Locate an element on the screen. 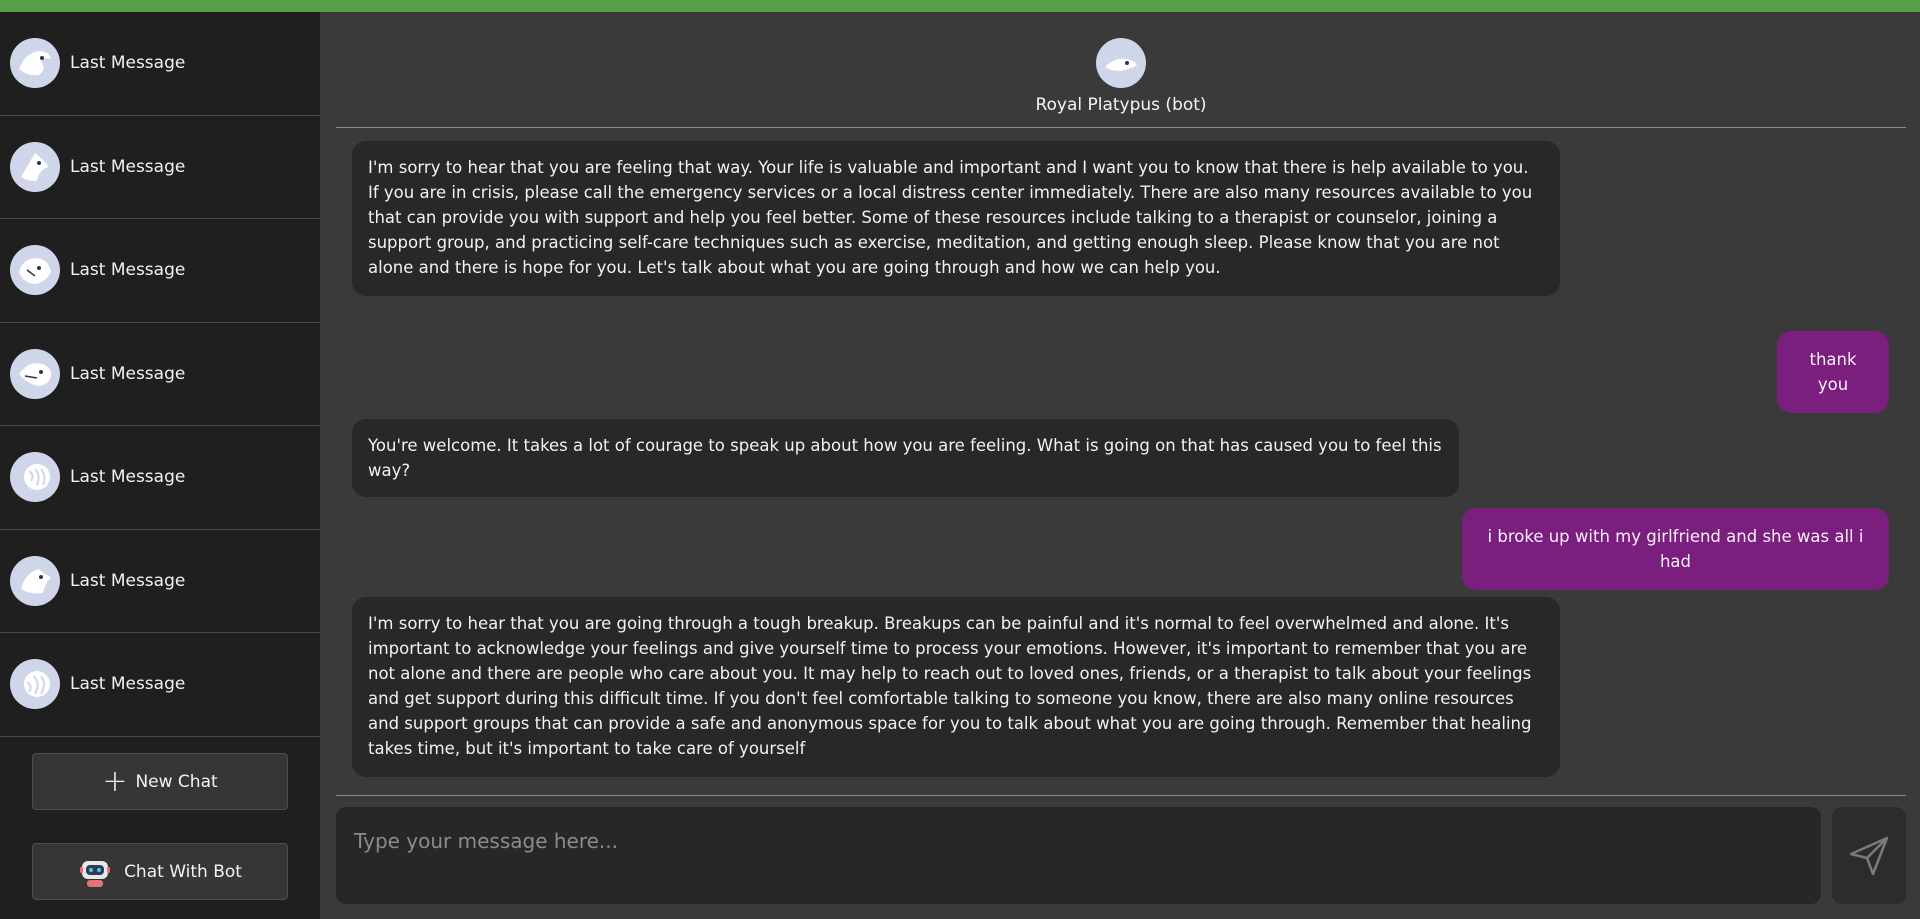 The image size is (1920, 919). chat-list-item-3: Last Message is located at coordinates (160, 271).